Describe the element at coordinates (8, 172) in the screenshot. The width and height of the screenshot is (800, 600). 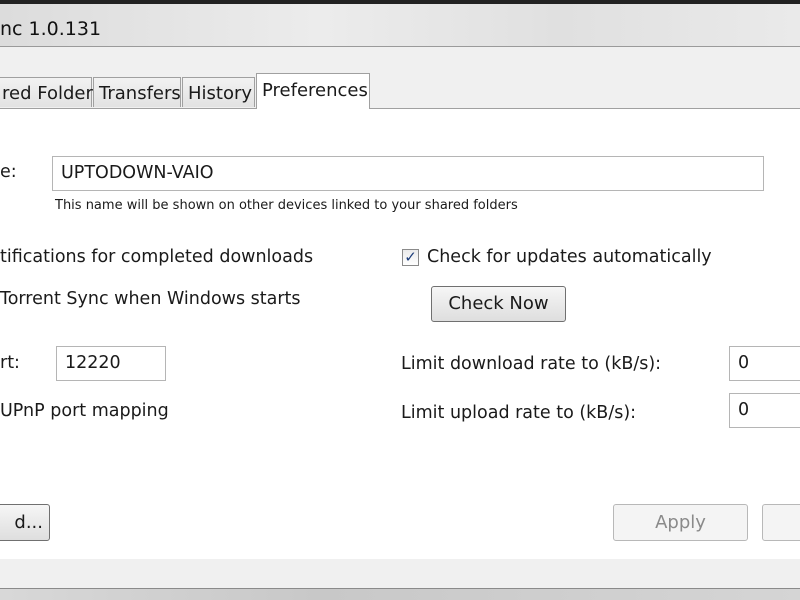
I see `device-name-label: e:` at that location.